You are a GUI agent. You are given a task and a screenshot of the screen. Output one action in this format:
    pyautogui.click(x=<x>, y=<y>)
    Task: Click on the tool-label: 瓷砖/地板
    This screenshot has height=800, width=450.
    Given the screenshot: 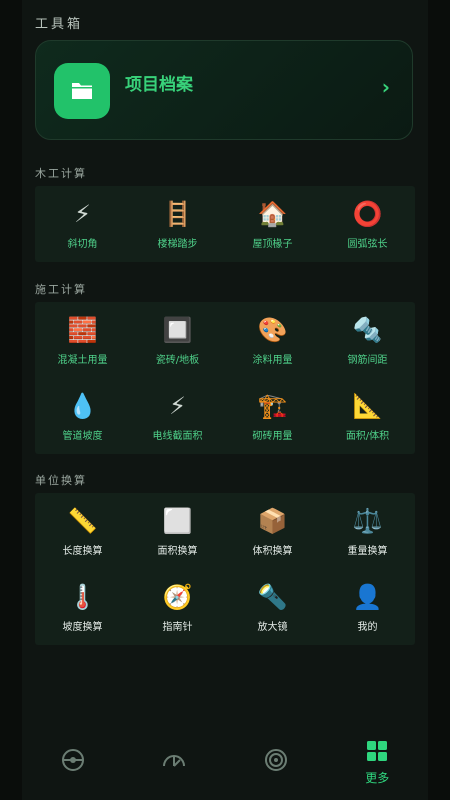 What is the action you would take?
    pyautogui.click(x=177, y=360)
    